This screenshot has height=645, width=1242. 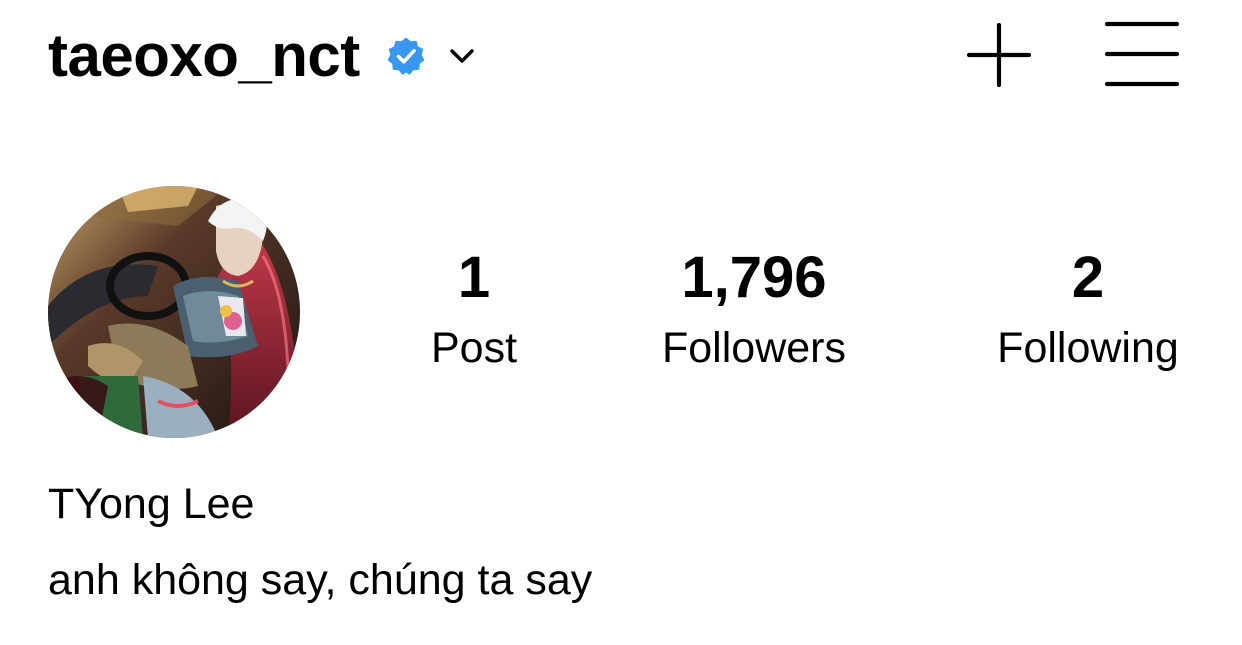 What do you see at coordinates (474, 348) in the screenshot?
I see `posts-label: Post` at bounding box center [474, 348].